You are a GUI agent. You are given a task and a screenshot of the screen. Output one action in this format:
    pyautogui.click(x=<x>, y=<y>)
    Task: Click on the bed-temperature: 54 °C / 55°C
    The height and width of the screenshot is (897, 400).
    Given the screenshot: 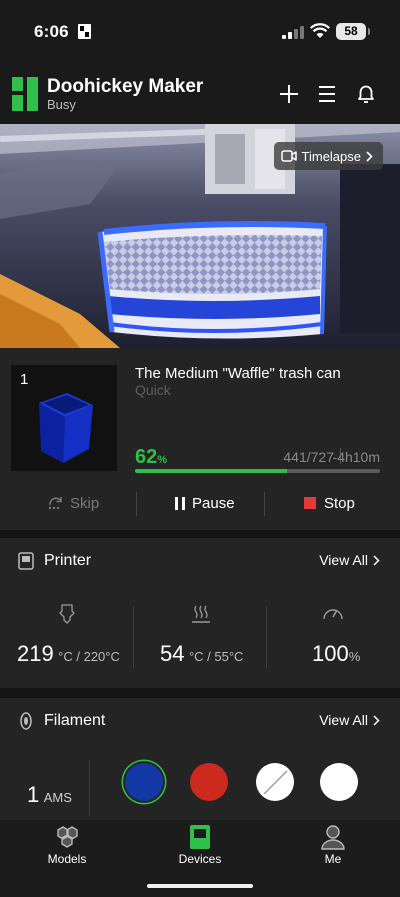 What is the action you would take?
    pyautogui.click(x=200, y=639)
    